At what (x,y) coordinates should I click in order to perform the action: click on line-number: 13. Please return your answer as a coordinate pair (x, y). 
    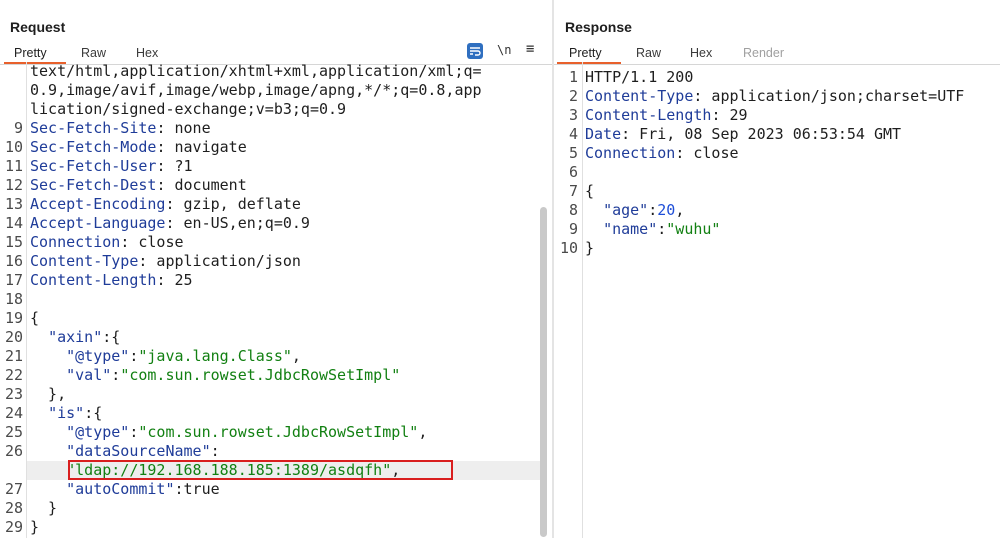
    Looking at the image, I should click on (13, 204).